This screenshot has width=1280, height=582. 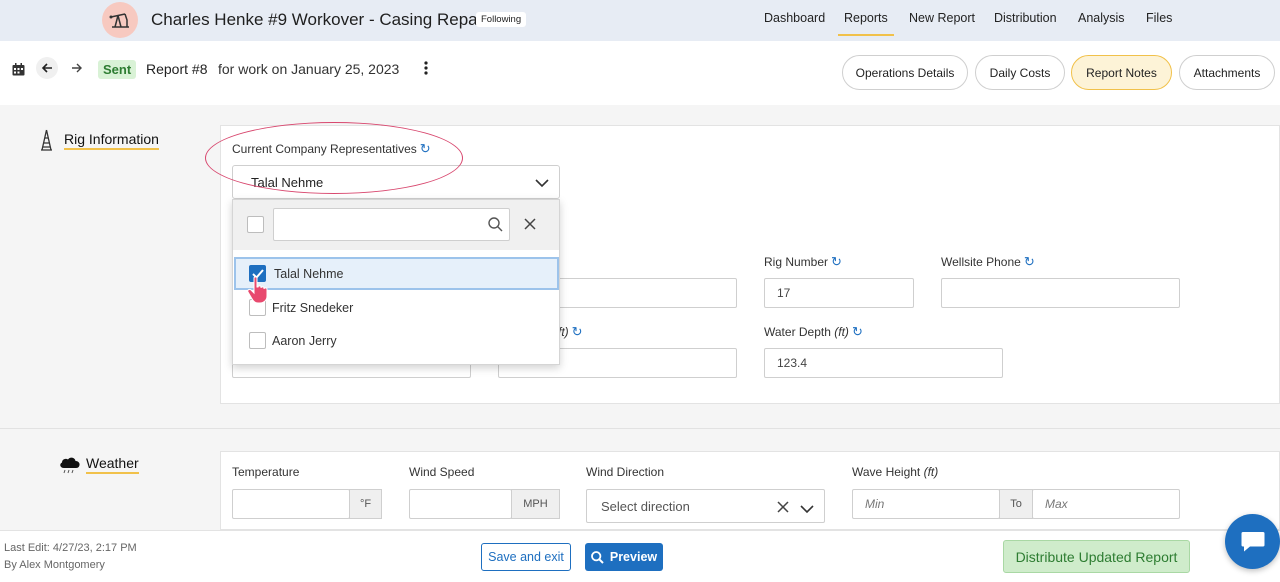 What do you see at coordinates (905, 72) in the screenshot?
I see `tab-operations-details: Operations Details` at bounding box center [905, 72].